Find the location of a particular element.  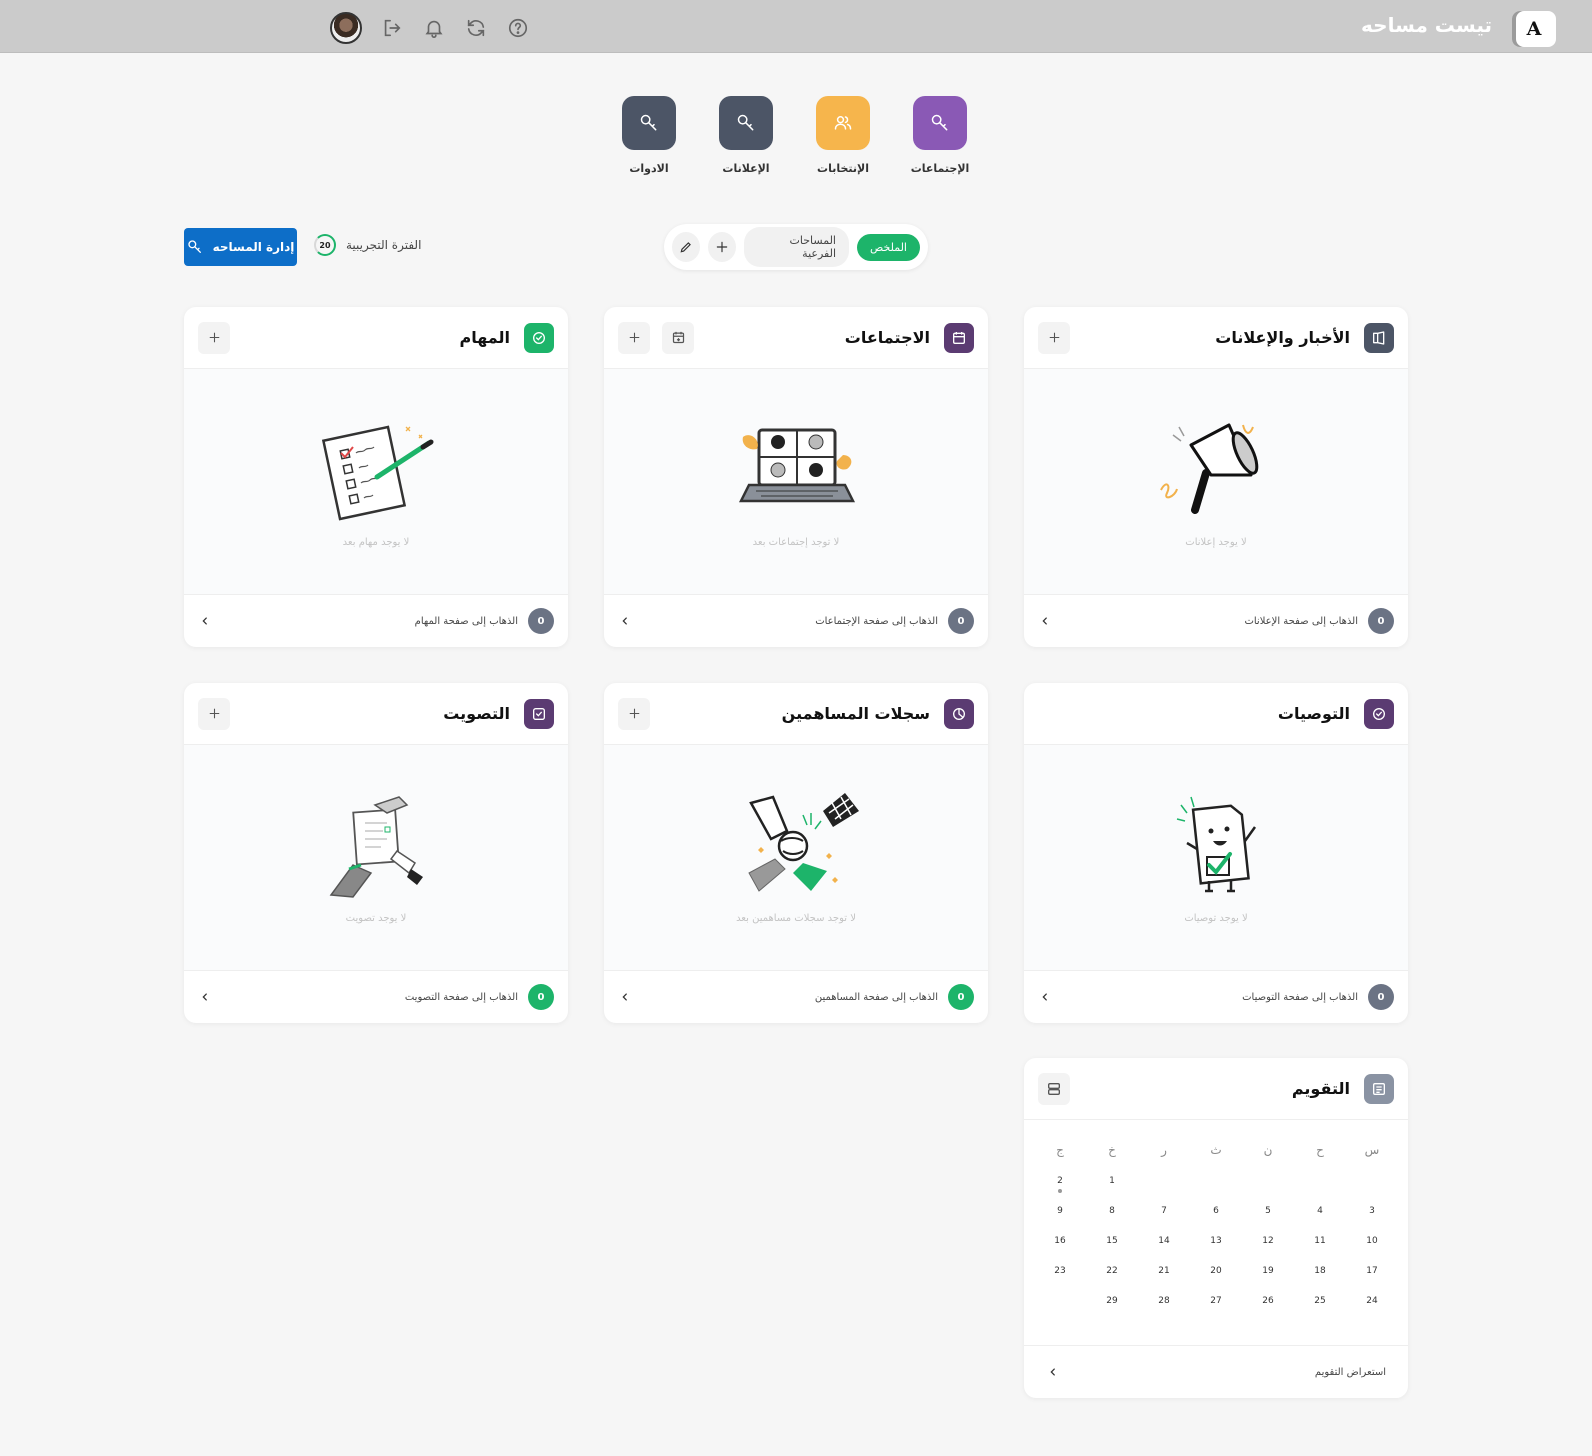

calendar-weekday: س is located at coordinates (1372, 1150).